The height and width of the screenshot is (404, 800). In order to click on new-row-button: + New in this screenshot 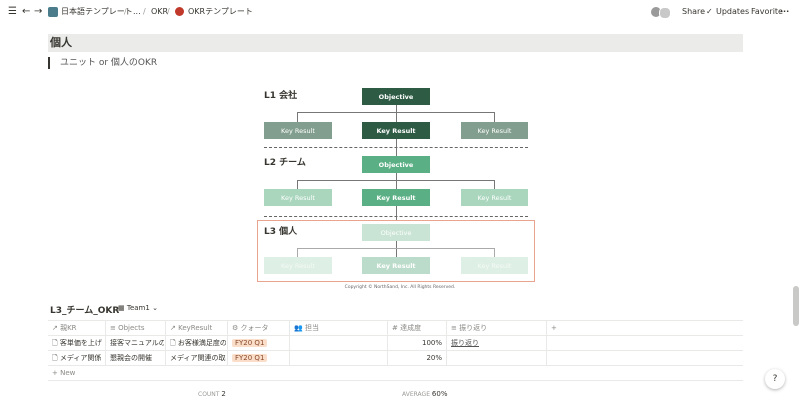, I will do `click(63, 373)`.